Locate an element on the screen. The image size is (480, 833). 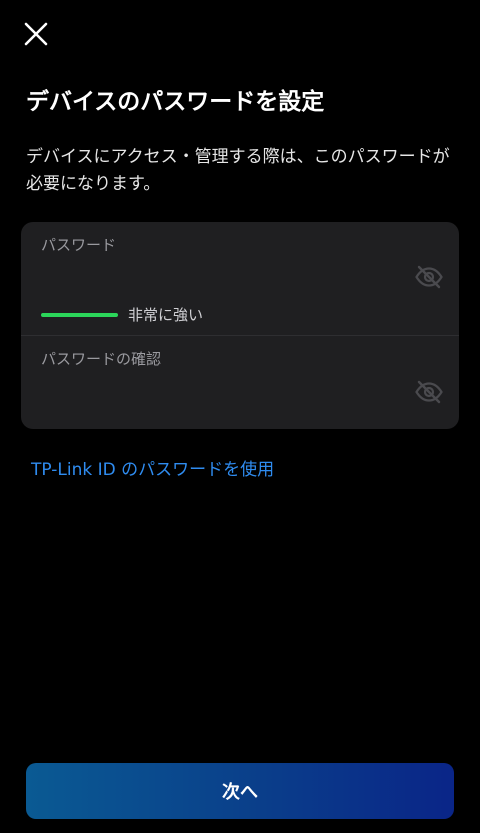
confirm-password-visibility-toggle is located at coordinates (429, 392).